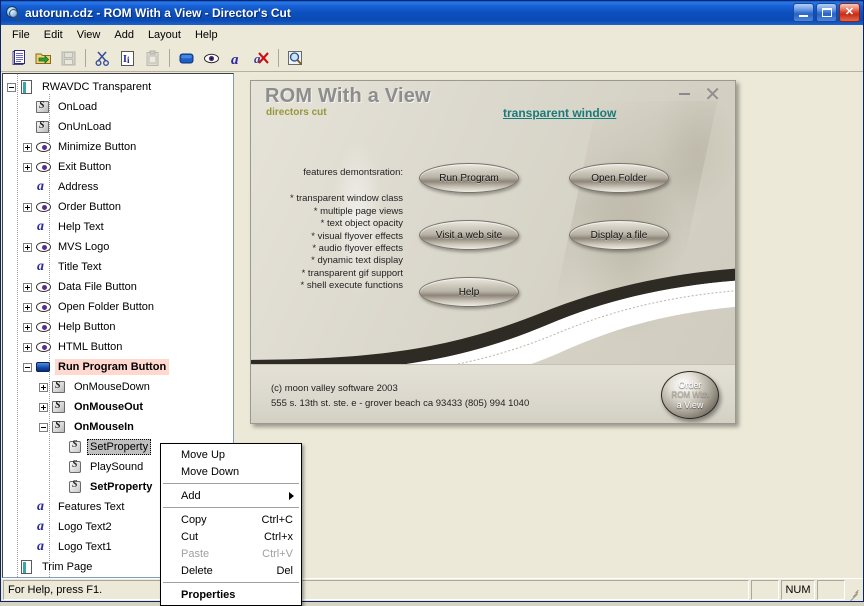 The height and width of the screenshot is (606, 864). I want to click on preview-magnifier-icon, so click(295, 58).